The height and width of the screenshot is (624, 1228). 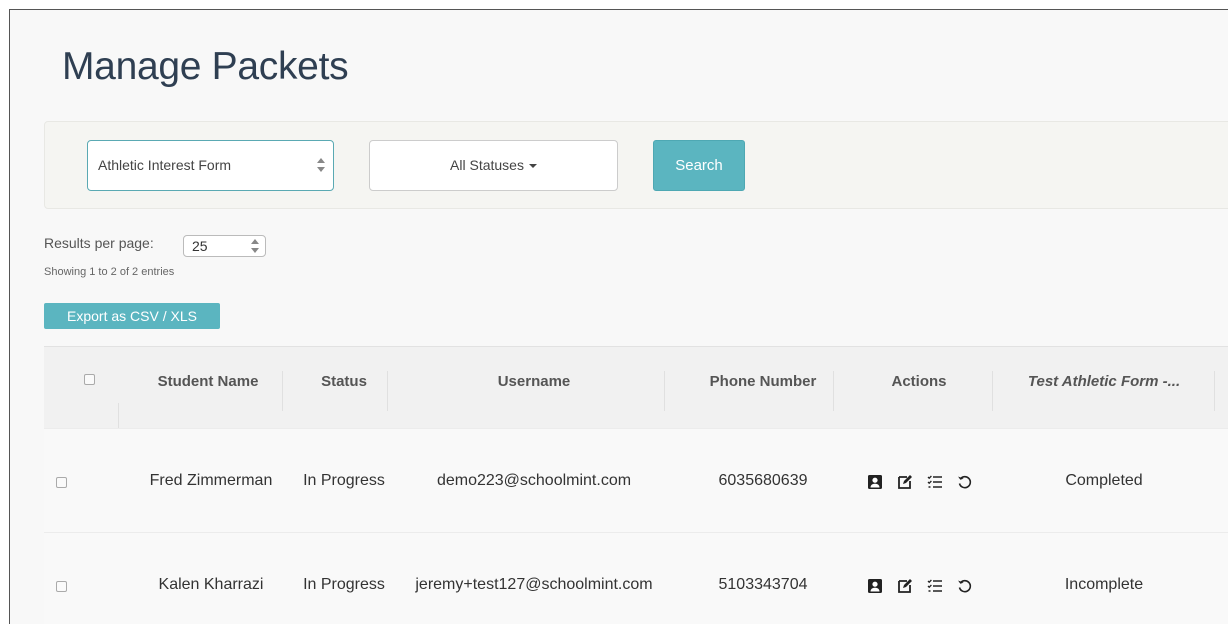 What do you see at coordinates (205, 66) in the screenshot?
I see `page-title: Manage Packets` at bounding box center [205, 66].